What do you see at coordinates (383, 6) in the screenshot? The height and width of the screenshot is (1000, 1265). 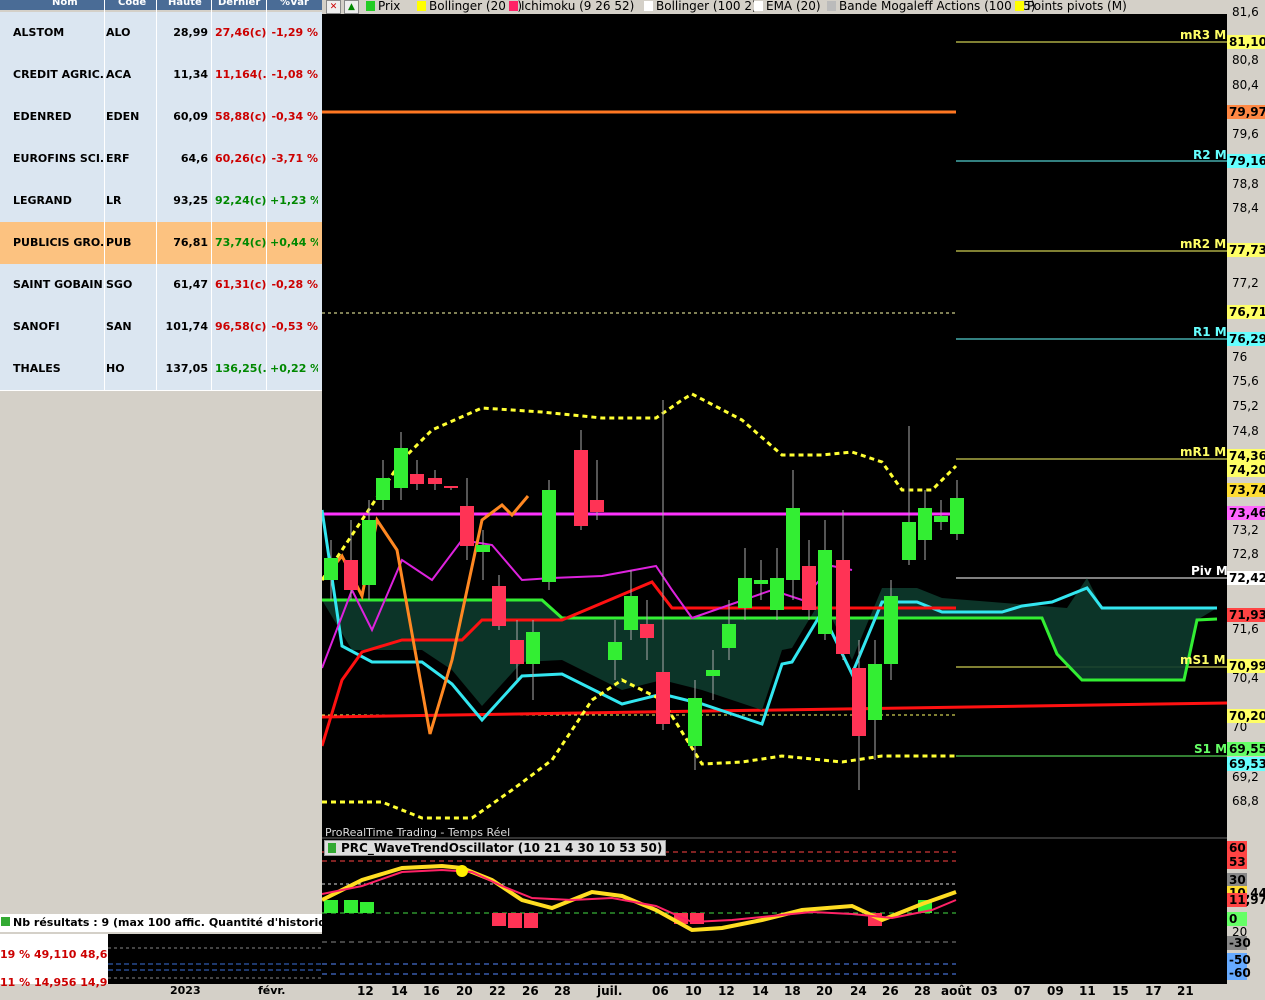 I see `indicator-toggle: Prix` at bounding box center [383, 6].